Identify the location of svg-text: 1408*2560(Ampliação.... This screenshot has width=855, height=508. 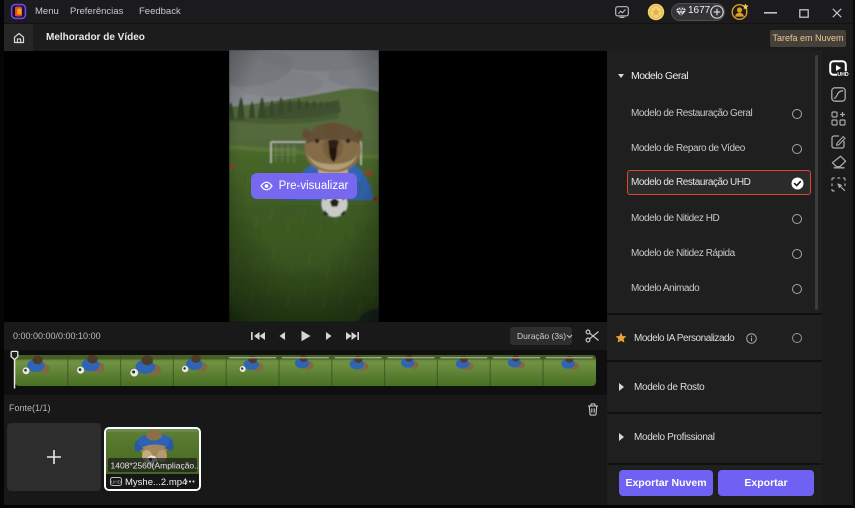
(155, 466).